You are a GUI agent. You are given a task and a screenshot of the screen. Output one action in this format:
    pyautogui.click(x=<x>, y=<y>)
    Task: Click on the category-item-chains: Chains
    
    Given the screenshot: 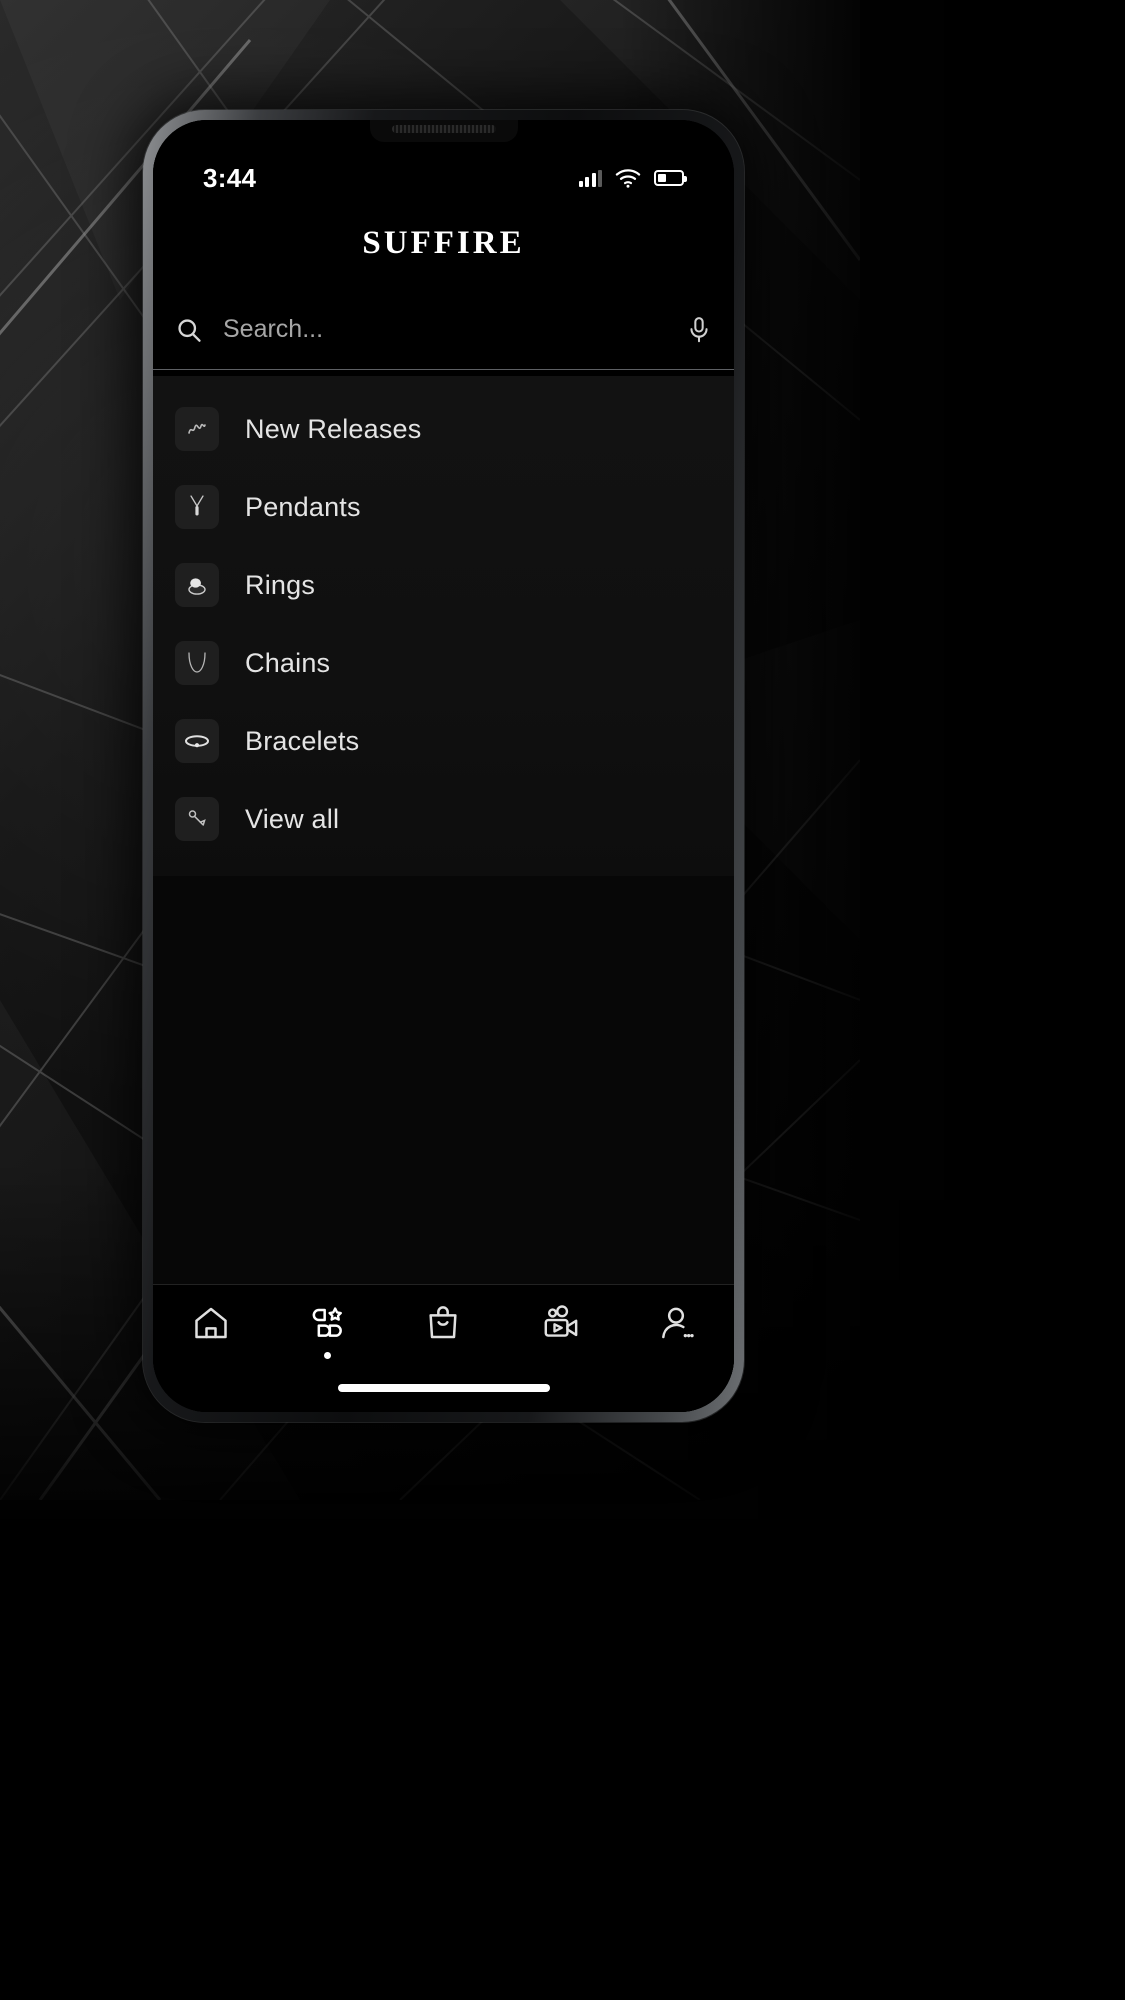 What is the action you would take?
    pyautogui.click(x=443, y=663)
    